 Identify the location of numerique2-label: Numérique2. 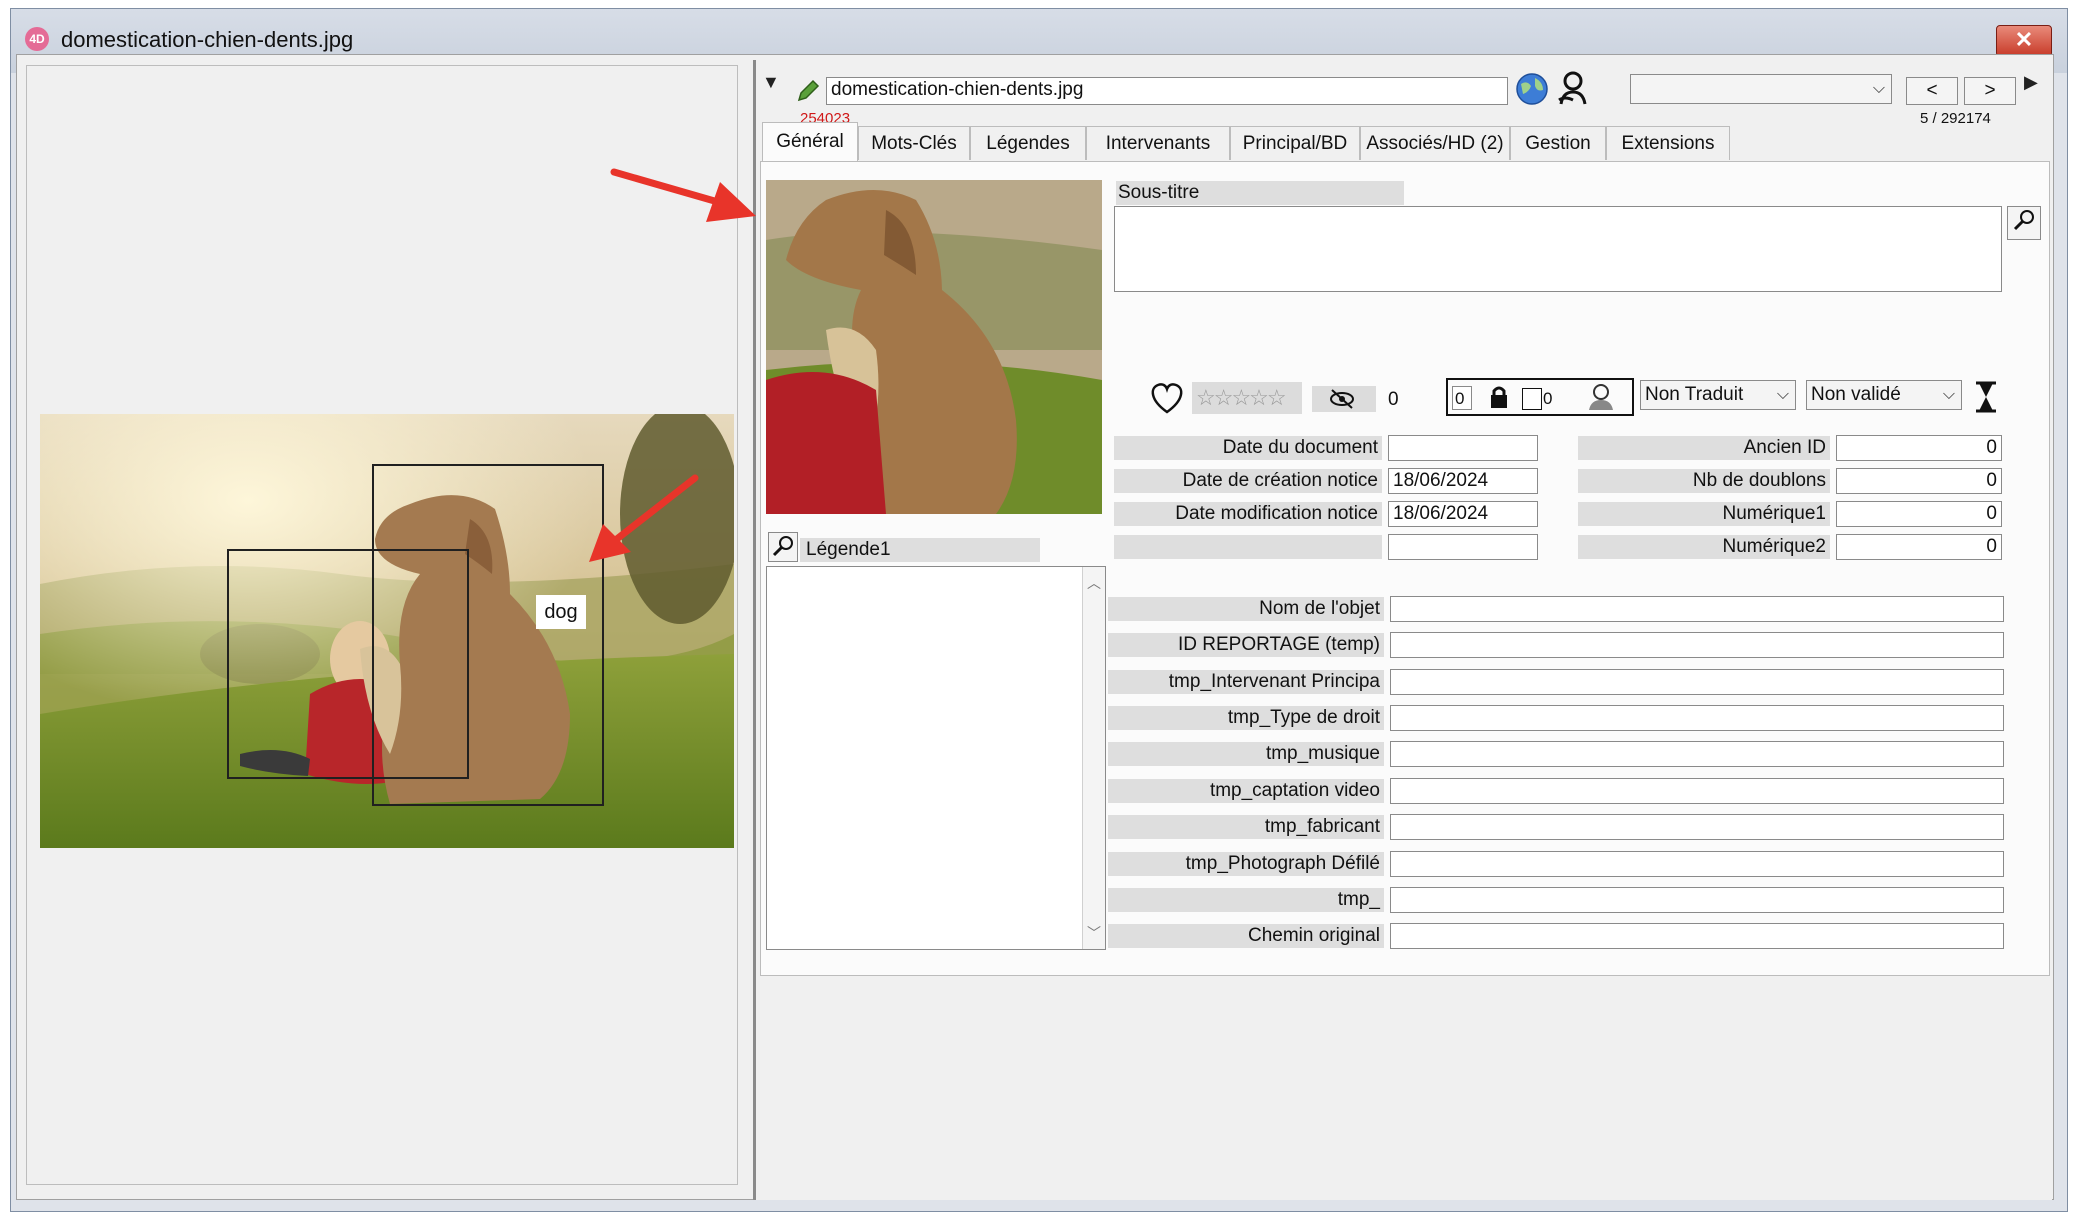
(1704, 547).